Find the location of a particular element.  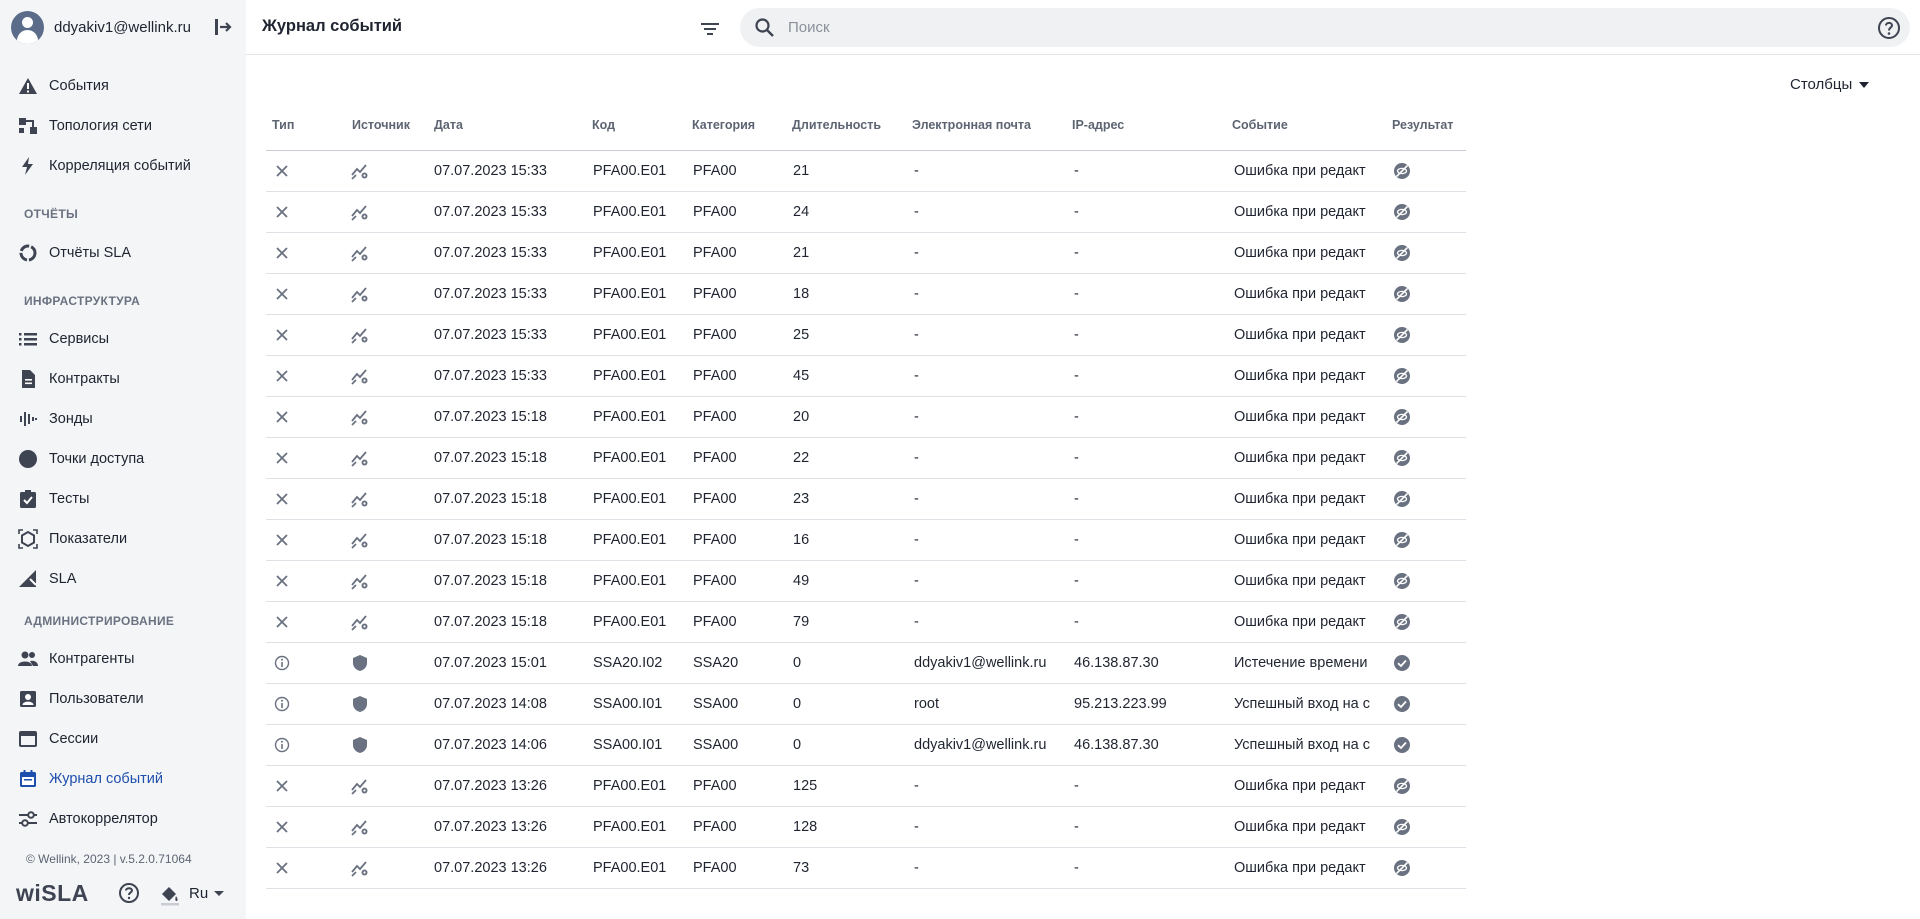

logout-icon is located at coordinates (223, 27).